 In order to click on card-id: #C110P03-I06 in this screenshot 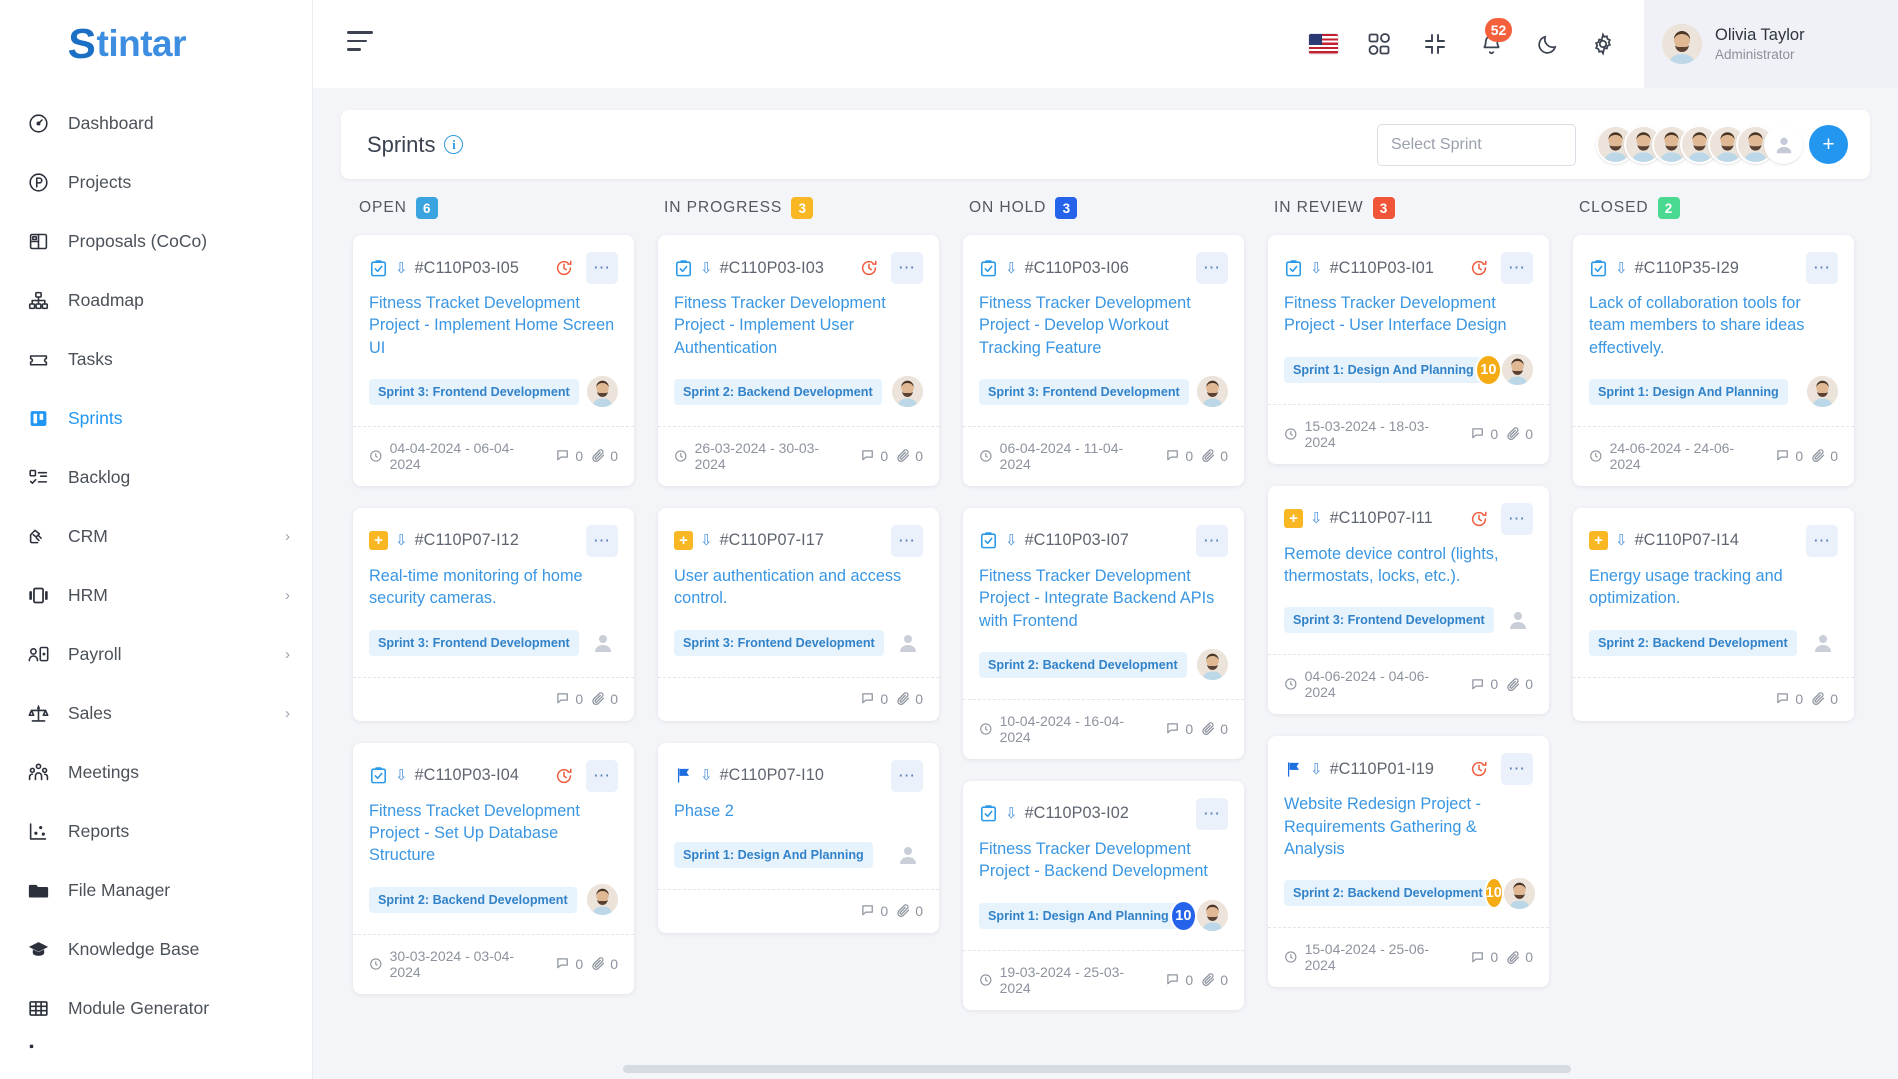, I will do `click(1077, 268)`.